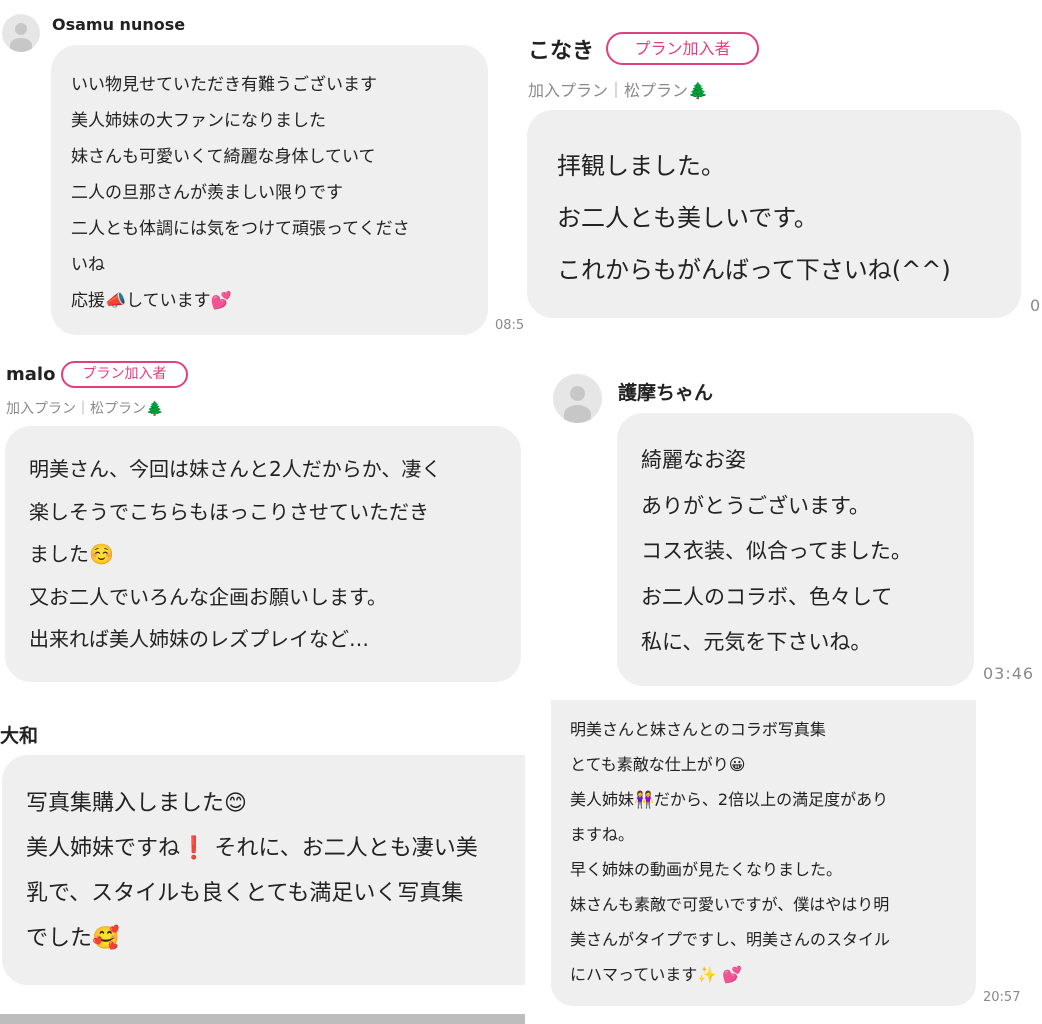 Image resolution: width=1042 pixels, height=1024 pixels. What do you see at coordinates (729, 799) in the screenshot?
I see `message-line: 美人姉妹👭だから、2倍以上の満足度があり` at bounding box center [729, 799].